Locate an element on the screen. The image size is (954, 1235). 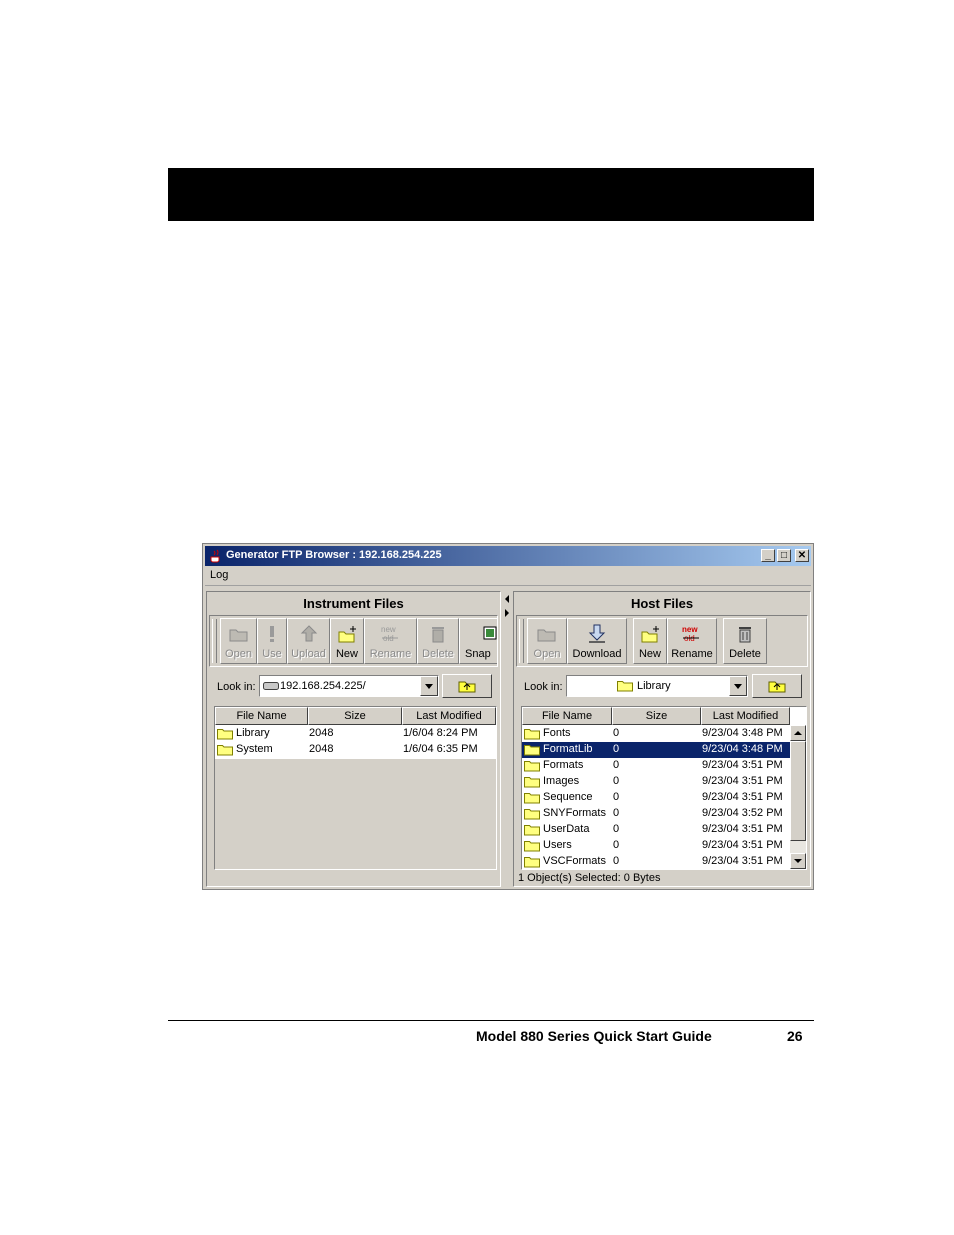
svg-text: new is located at coordinates (690, 629).